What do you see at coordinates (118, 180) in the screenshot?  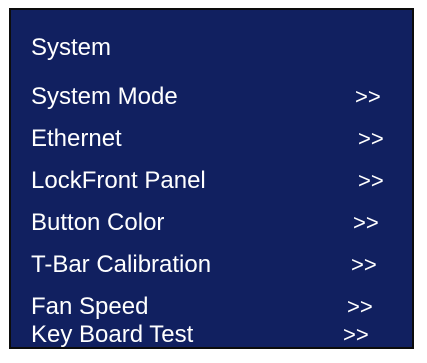 I see `menu-item-label: LockFront Panel` at bounding box center [118, 180].